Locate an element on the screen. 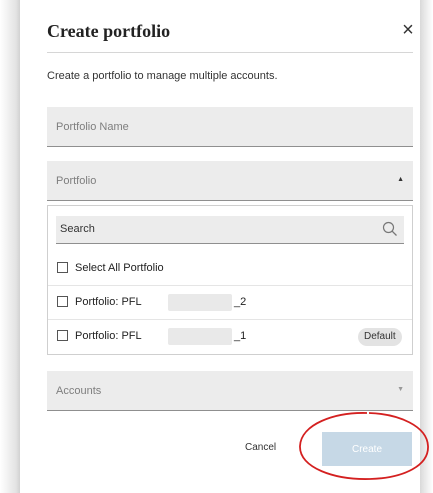 This screenshot has width=433, height=493. search-icon is located at coordinates (390, 229).